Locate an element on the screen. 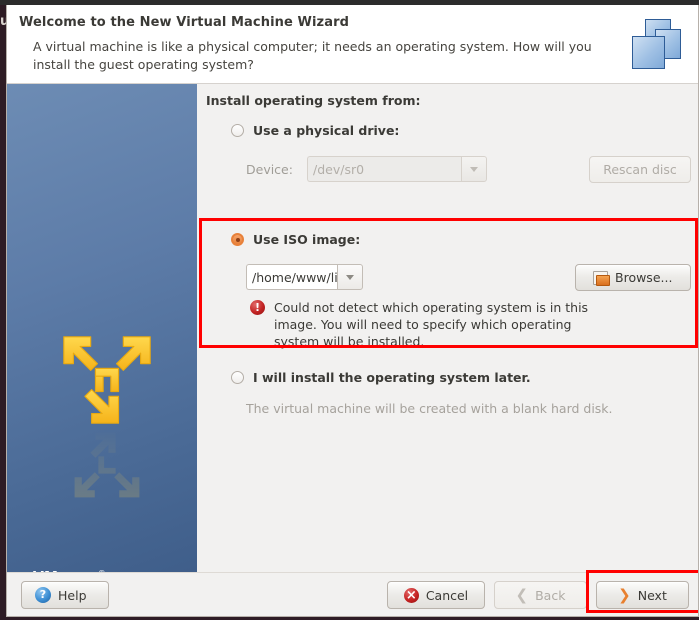  help-label: Help is located at coordinates (72, 595).